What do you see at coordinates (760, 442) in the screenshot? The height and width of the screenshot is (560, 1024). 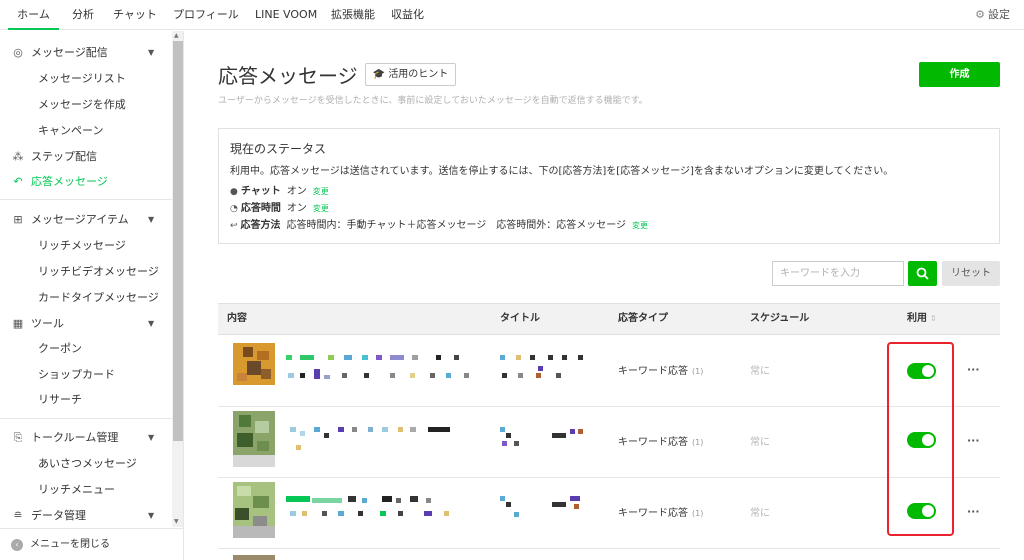 I see `schedule-value: 常に` at bounding box center [760, 442].